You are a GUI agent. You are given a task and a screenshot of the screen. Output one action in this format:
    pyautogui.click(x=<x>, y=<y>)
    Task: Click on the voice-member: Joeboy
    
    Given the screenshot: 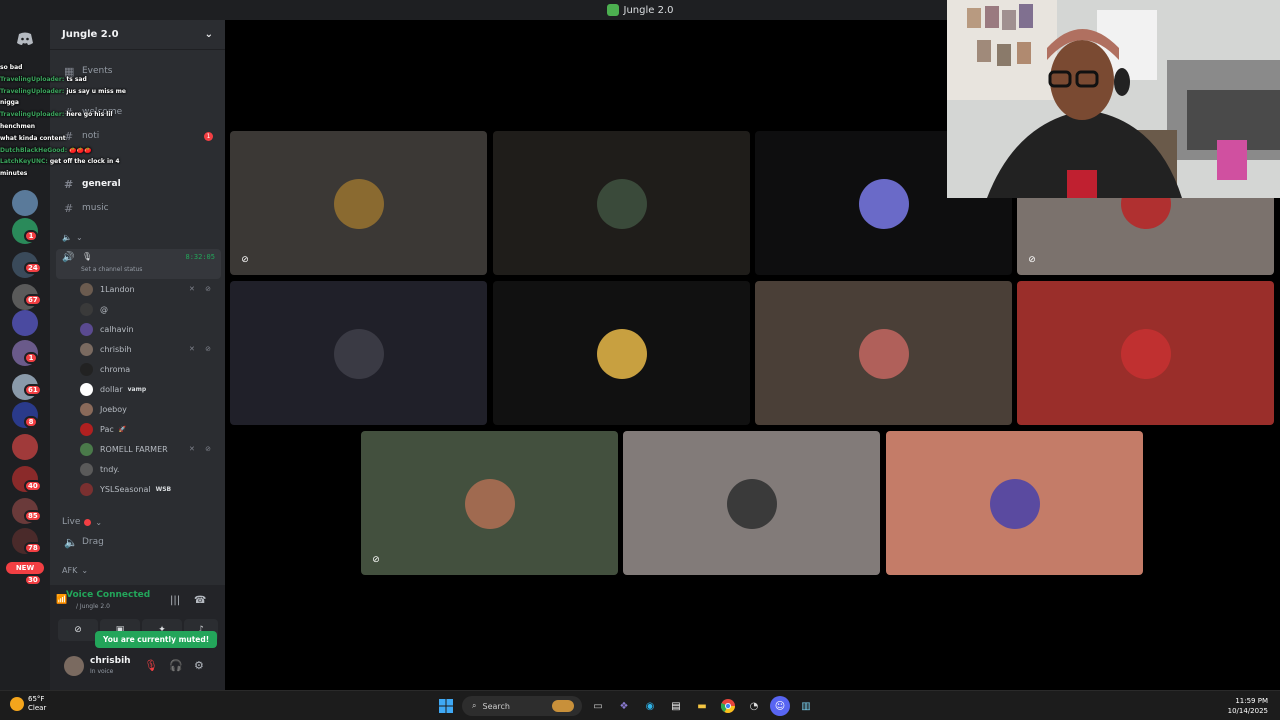 What is the action you would take?
    pyautogui.click(x=147, y=409)
    